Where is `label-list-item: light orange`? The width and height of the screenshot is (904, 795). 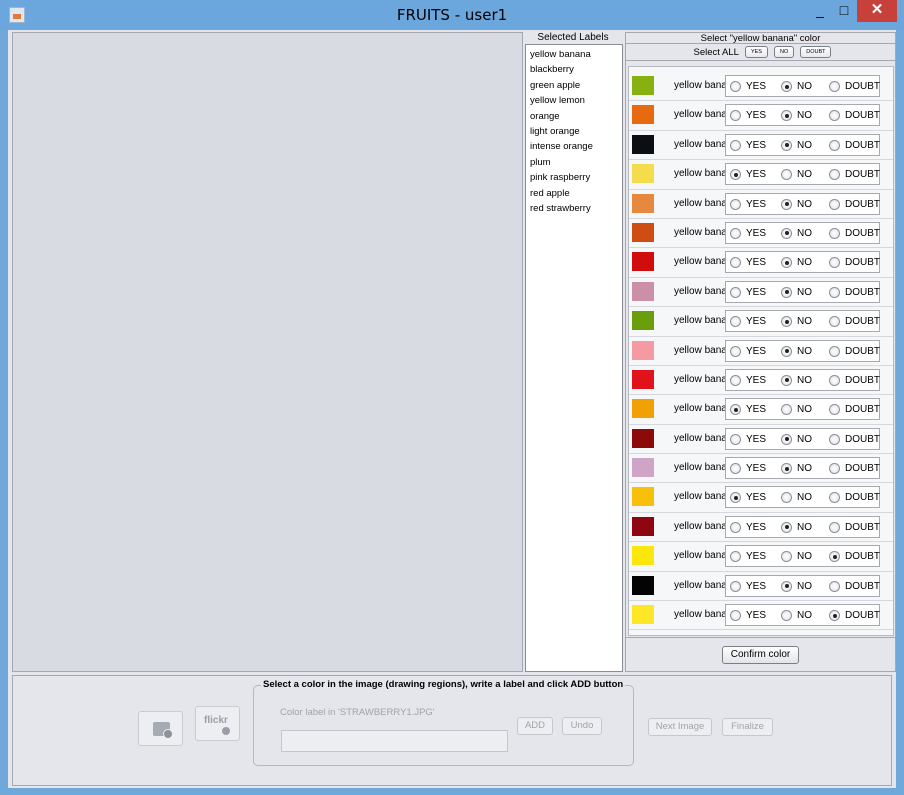
label-list-item: light orange is located at coordinates (576, 131).